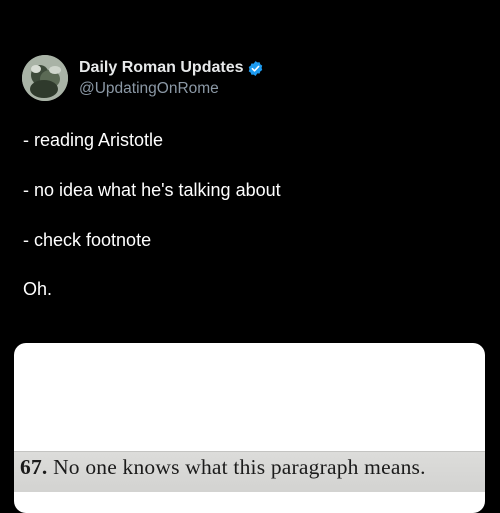  What do you see at coordinates (161, 68) in the screenshot?
I see `display-name: Daily Roman Updates` at bounding box center [161, 68].